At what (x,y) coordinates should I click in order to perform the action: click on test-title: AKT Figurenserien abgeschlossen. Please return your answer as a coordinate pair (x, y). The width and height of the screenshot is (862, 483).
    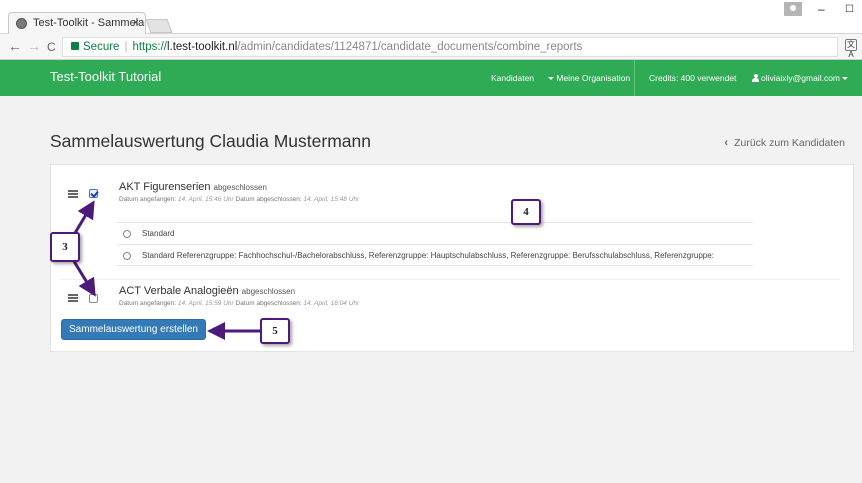
    Looking at the image, I should click on (193, 187).